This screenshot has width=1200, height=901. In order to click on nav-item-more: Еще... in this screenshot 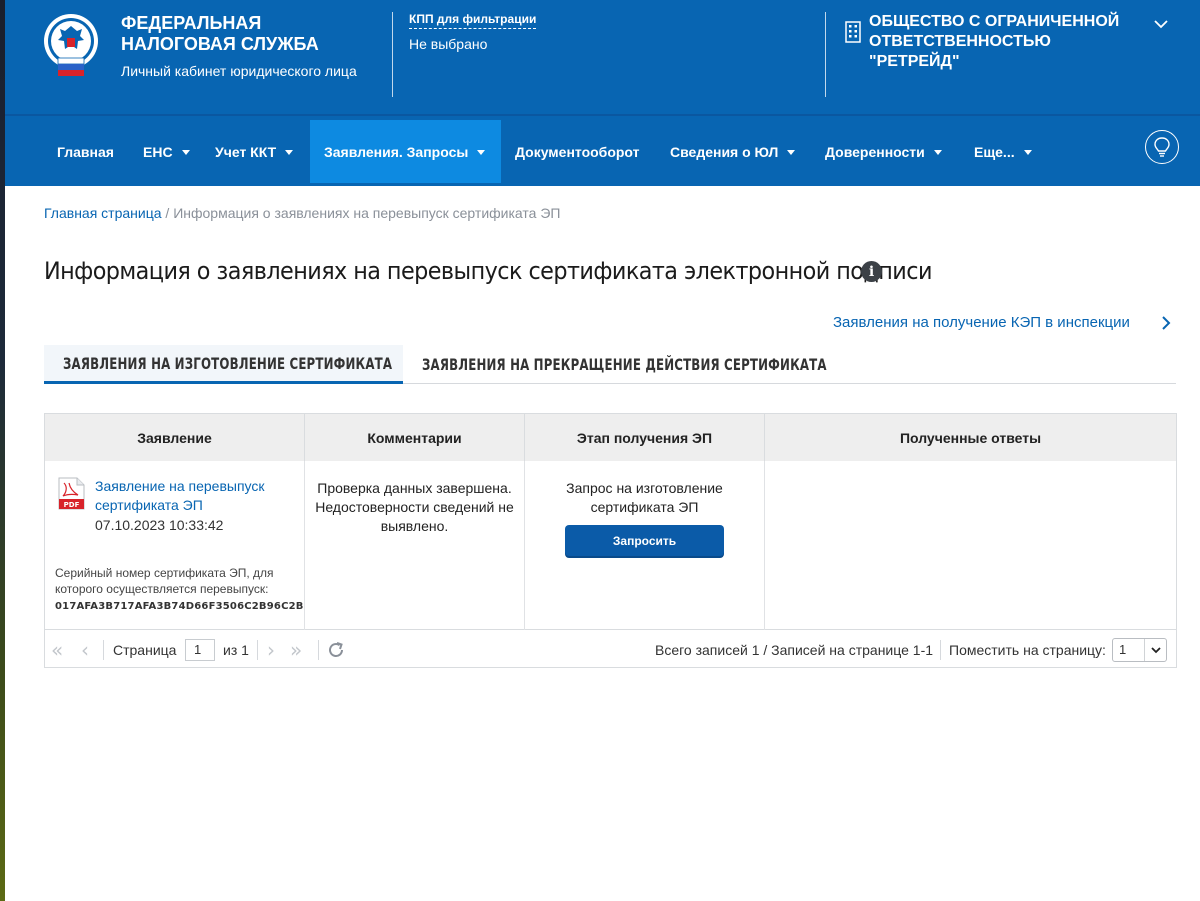, I will do `click(1003, 151)`.